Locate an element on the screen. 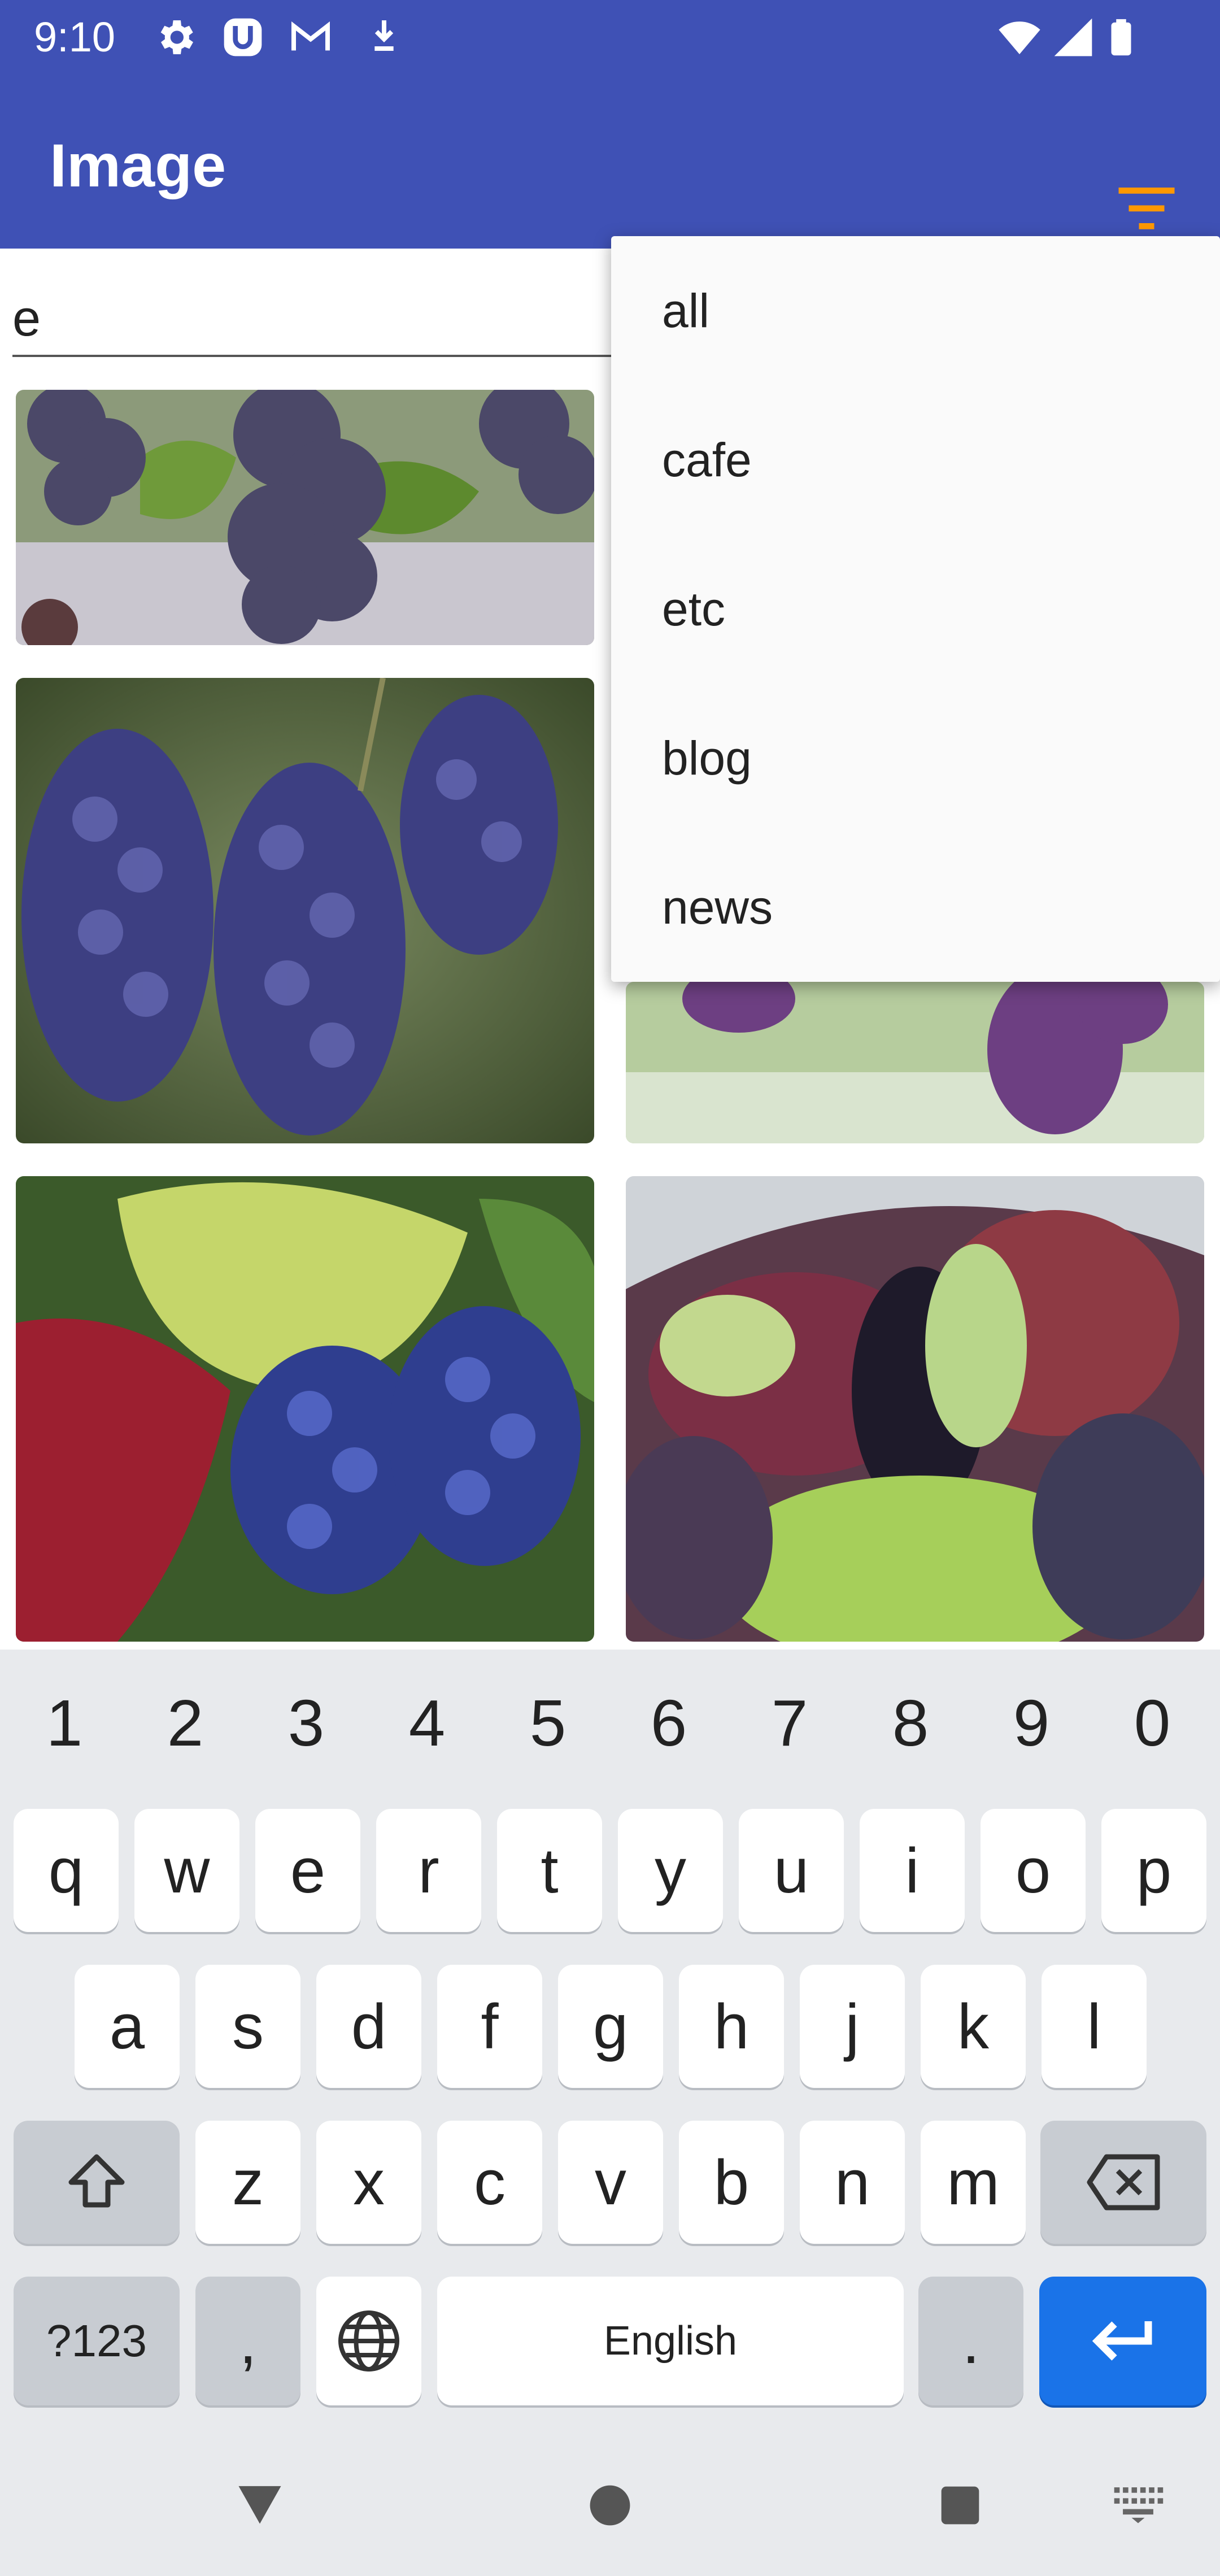  key-k: k is located at coordinates (973, 2026).